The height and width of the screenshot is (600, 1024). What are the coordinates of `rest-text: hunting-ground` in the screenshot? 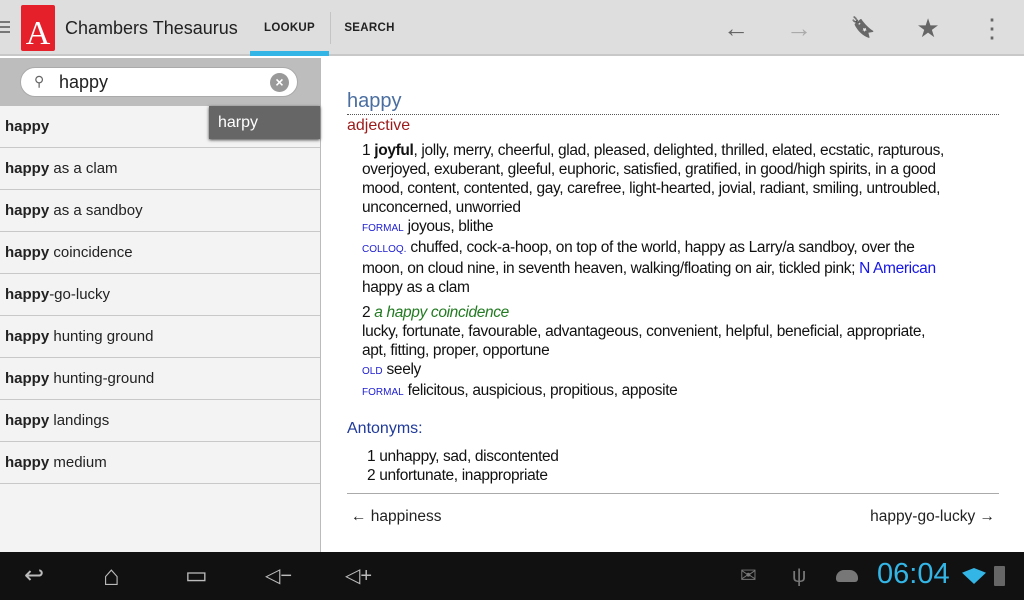 It's located at (102, 378).